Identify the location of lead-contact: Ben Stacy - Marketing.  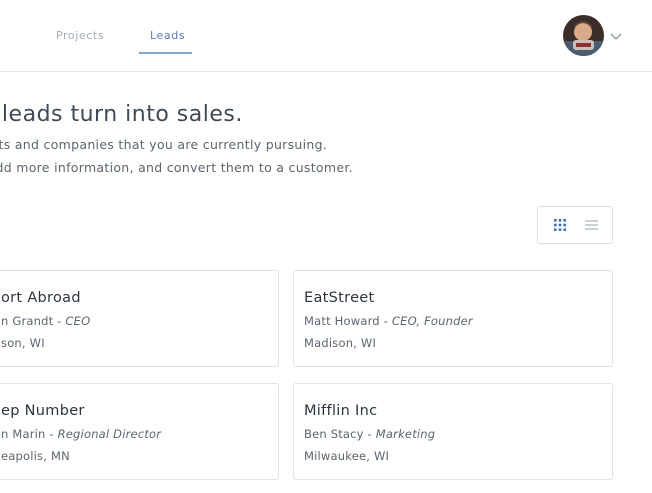
(458, 434).